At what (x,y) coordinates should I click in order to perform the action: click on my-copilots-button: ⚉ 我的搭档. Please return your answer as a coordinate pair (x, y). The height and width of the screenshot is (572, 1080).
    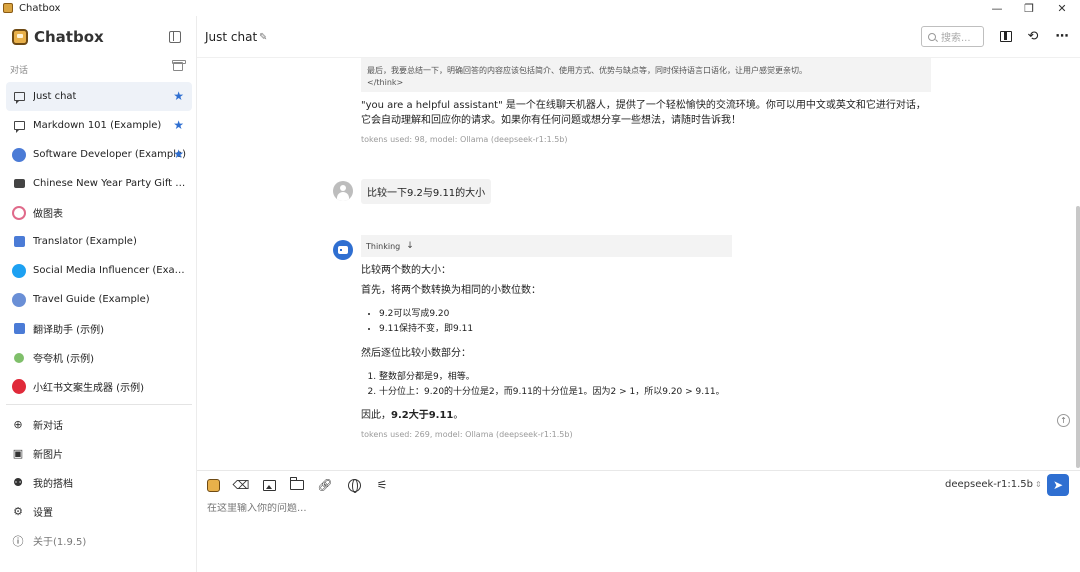
    Looking at the image, I should click on (99, 482).